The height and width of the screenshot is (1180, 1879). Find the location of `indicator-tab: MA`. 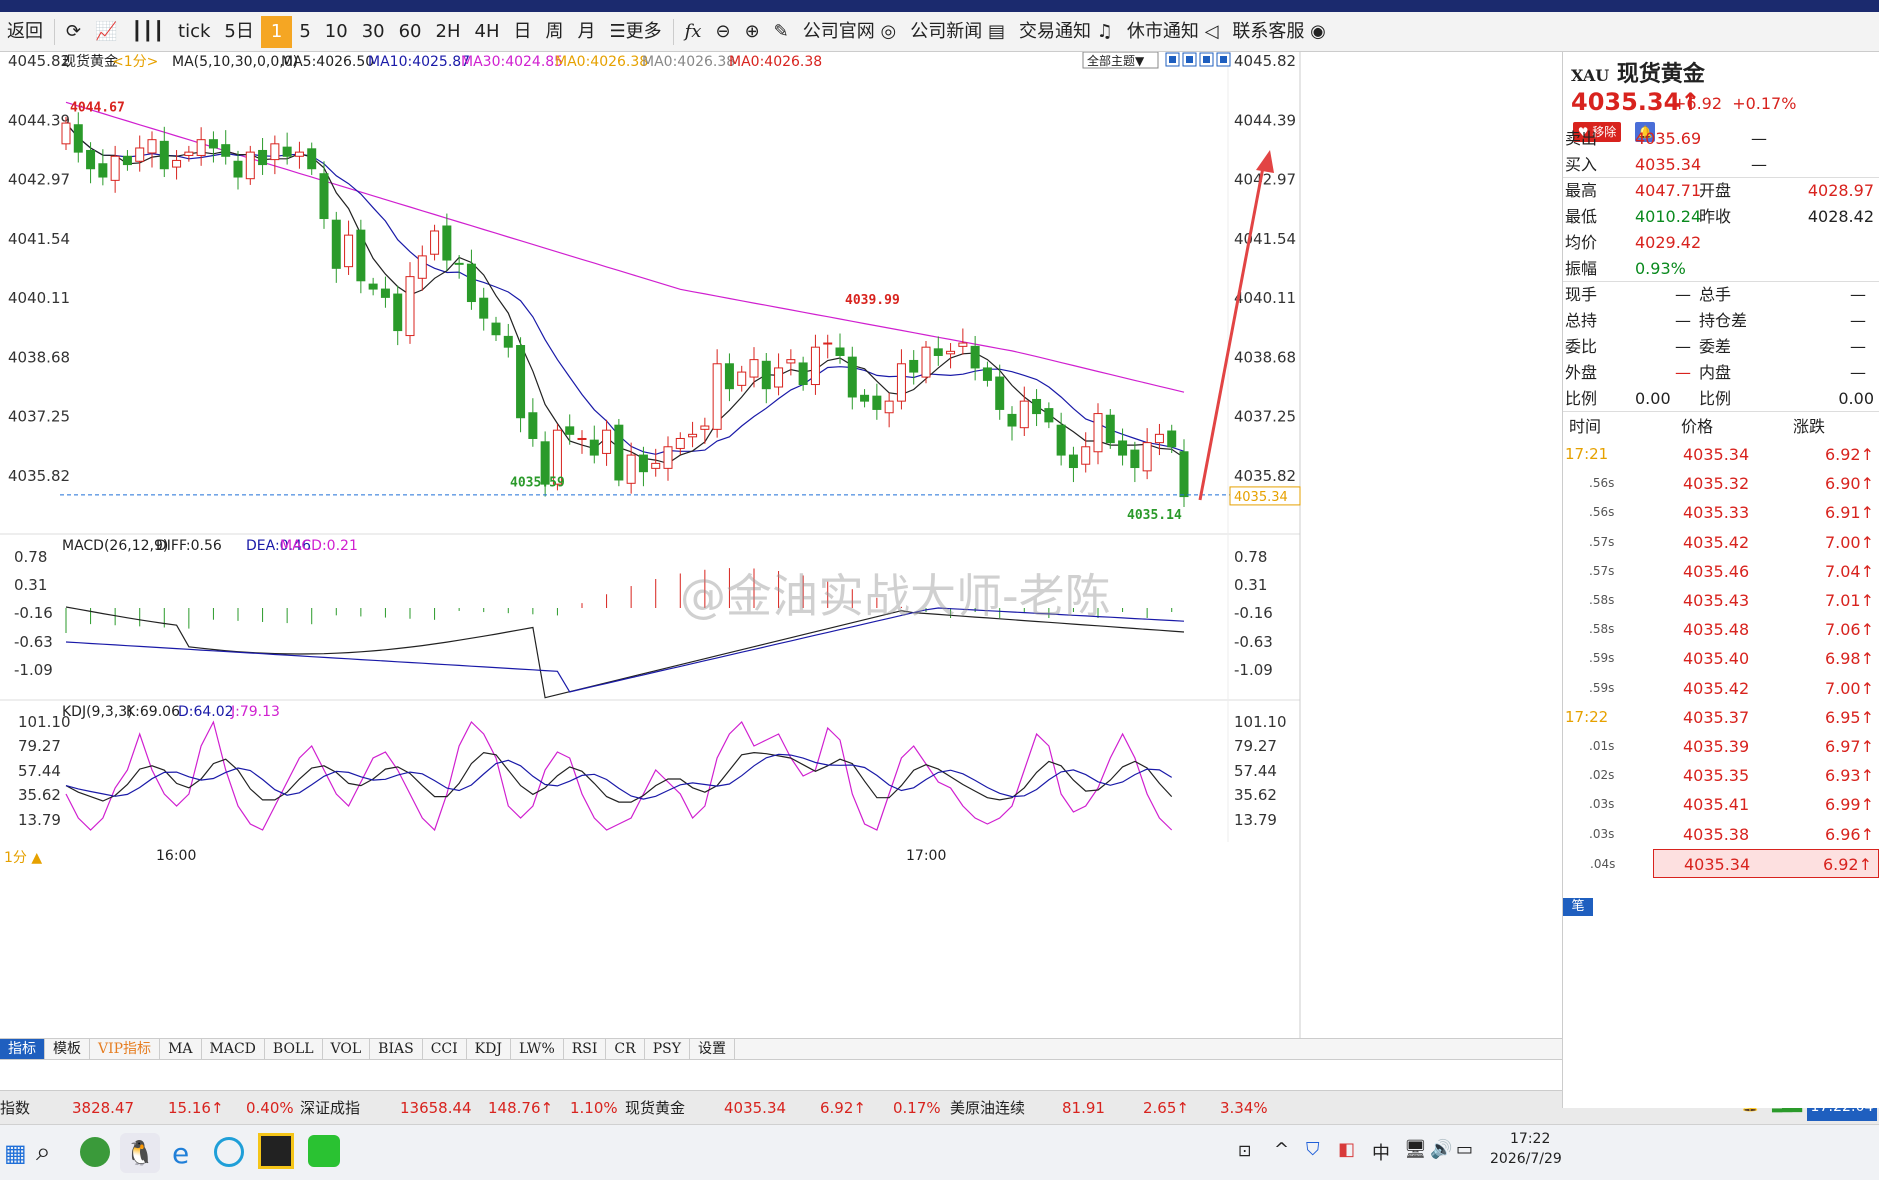

indicator-tab: MA is located at coordinates (181, 1049).